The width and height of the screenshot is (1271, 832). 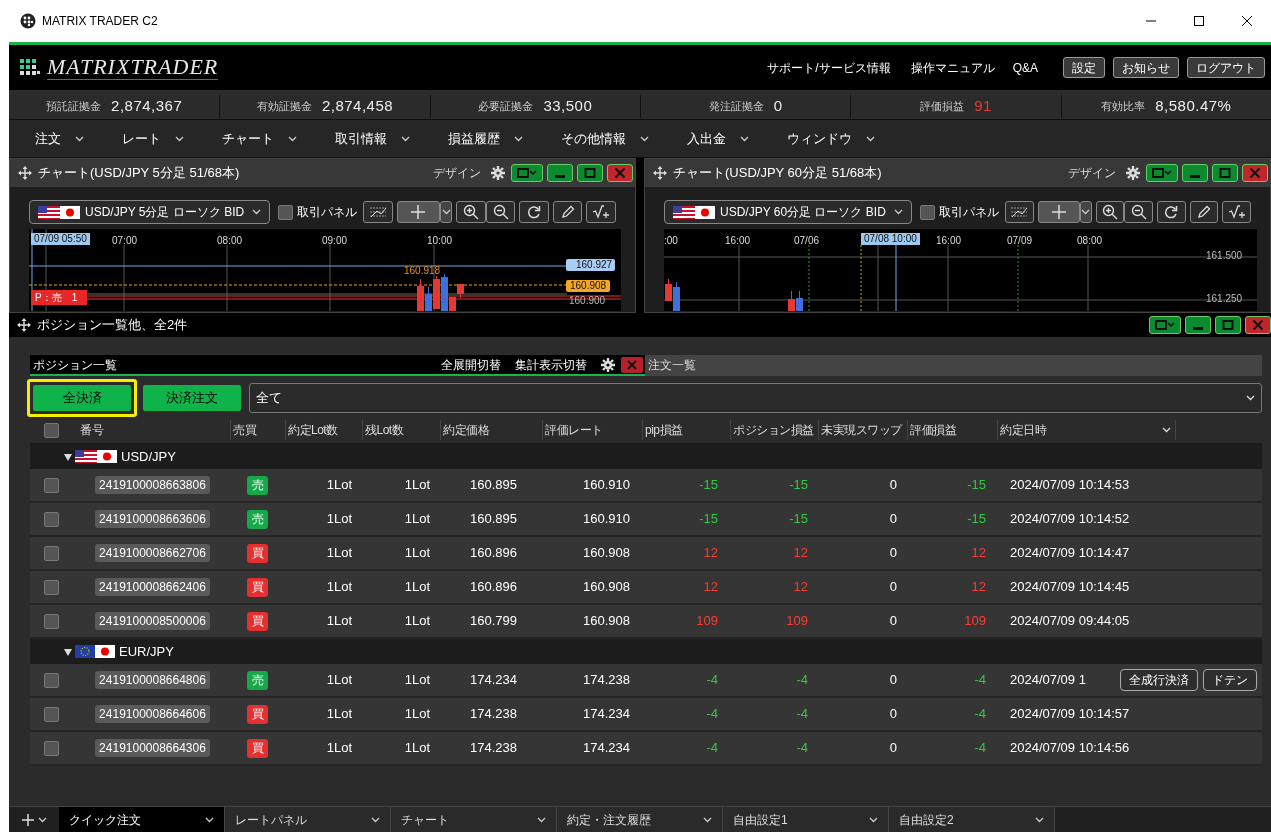 I want to click on symbol-dropdown: USD/JPY 5分足 ローソク BID, so click(x=150, y=212).